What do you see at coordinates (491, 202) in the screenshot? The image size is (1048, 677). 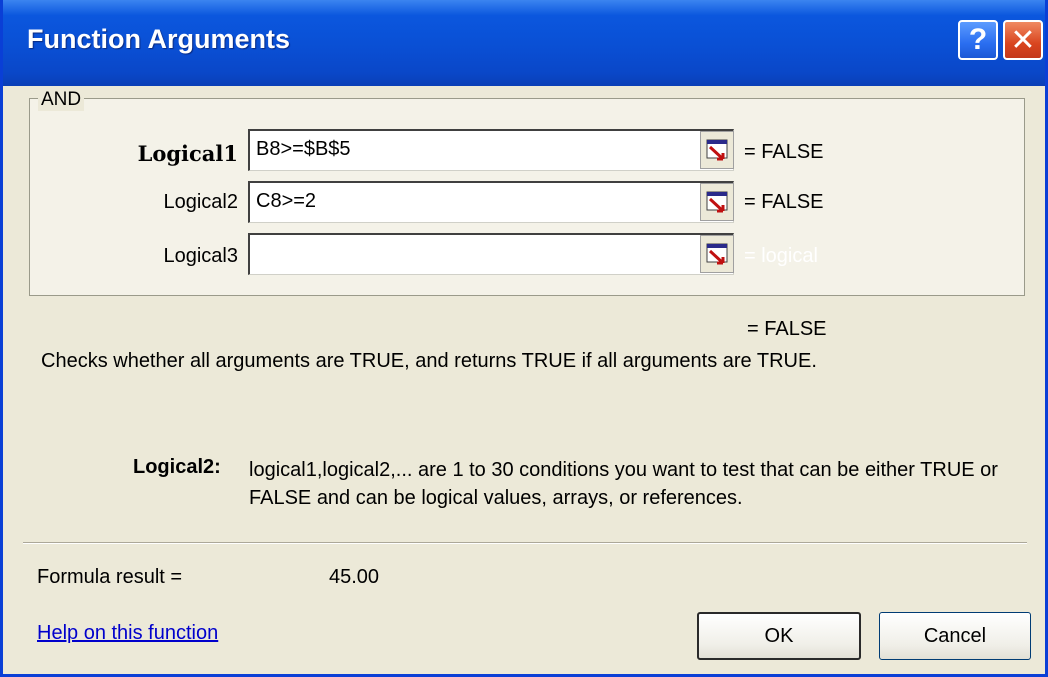 I see `logical2-input: C8>=2` at bounding box center [491, 202].